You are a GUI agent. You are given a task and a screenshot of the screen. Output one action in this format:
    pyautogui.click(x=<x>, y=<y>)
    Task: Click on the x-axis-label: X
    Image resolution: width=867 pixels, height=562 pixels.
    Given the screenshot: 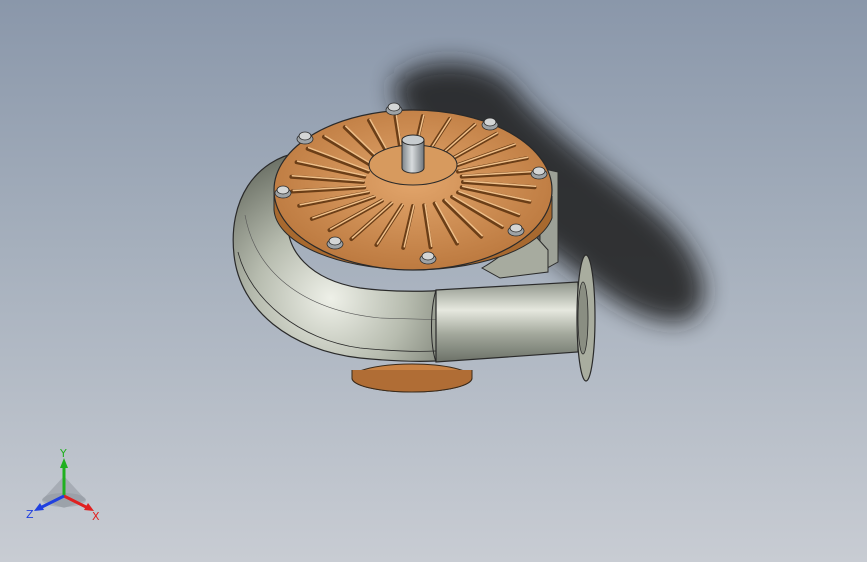 What is the action you would take?
    pyautogui.click(x=96, y=516)
    